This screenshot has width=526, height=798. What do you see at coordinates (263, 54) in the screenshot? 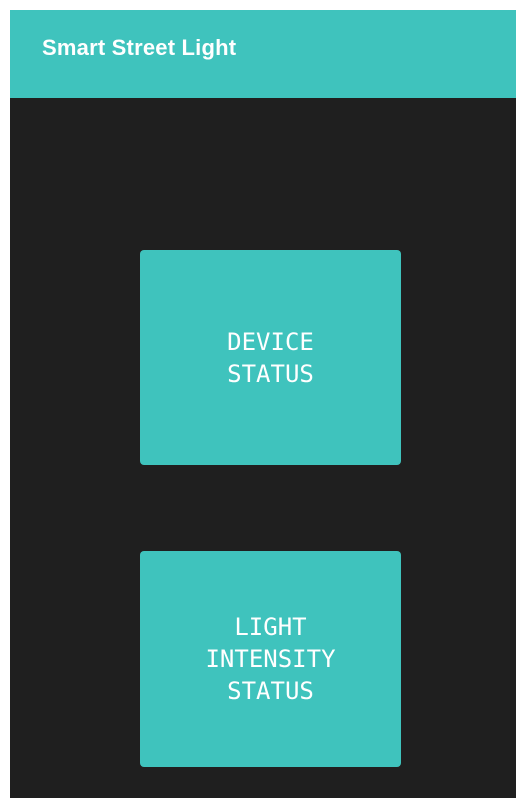
I see `app-bar: Smart Street Light` at bounding box center [263, 54].